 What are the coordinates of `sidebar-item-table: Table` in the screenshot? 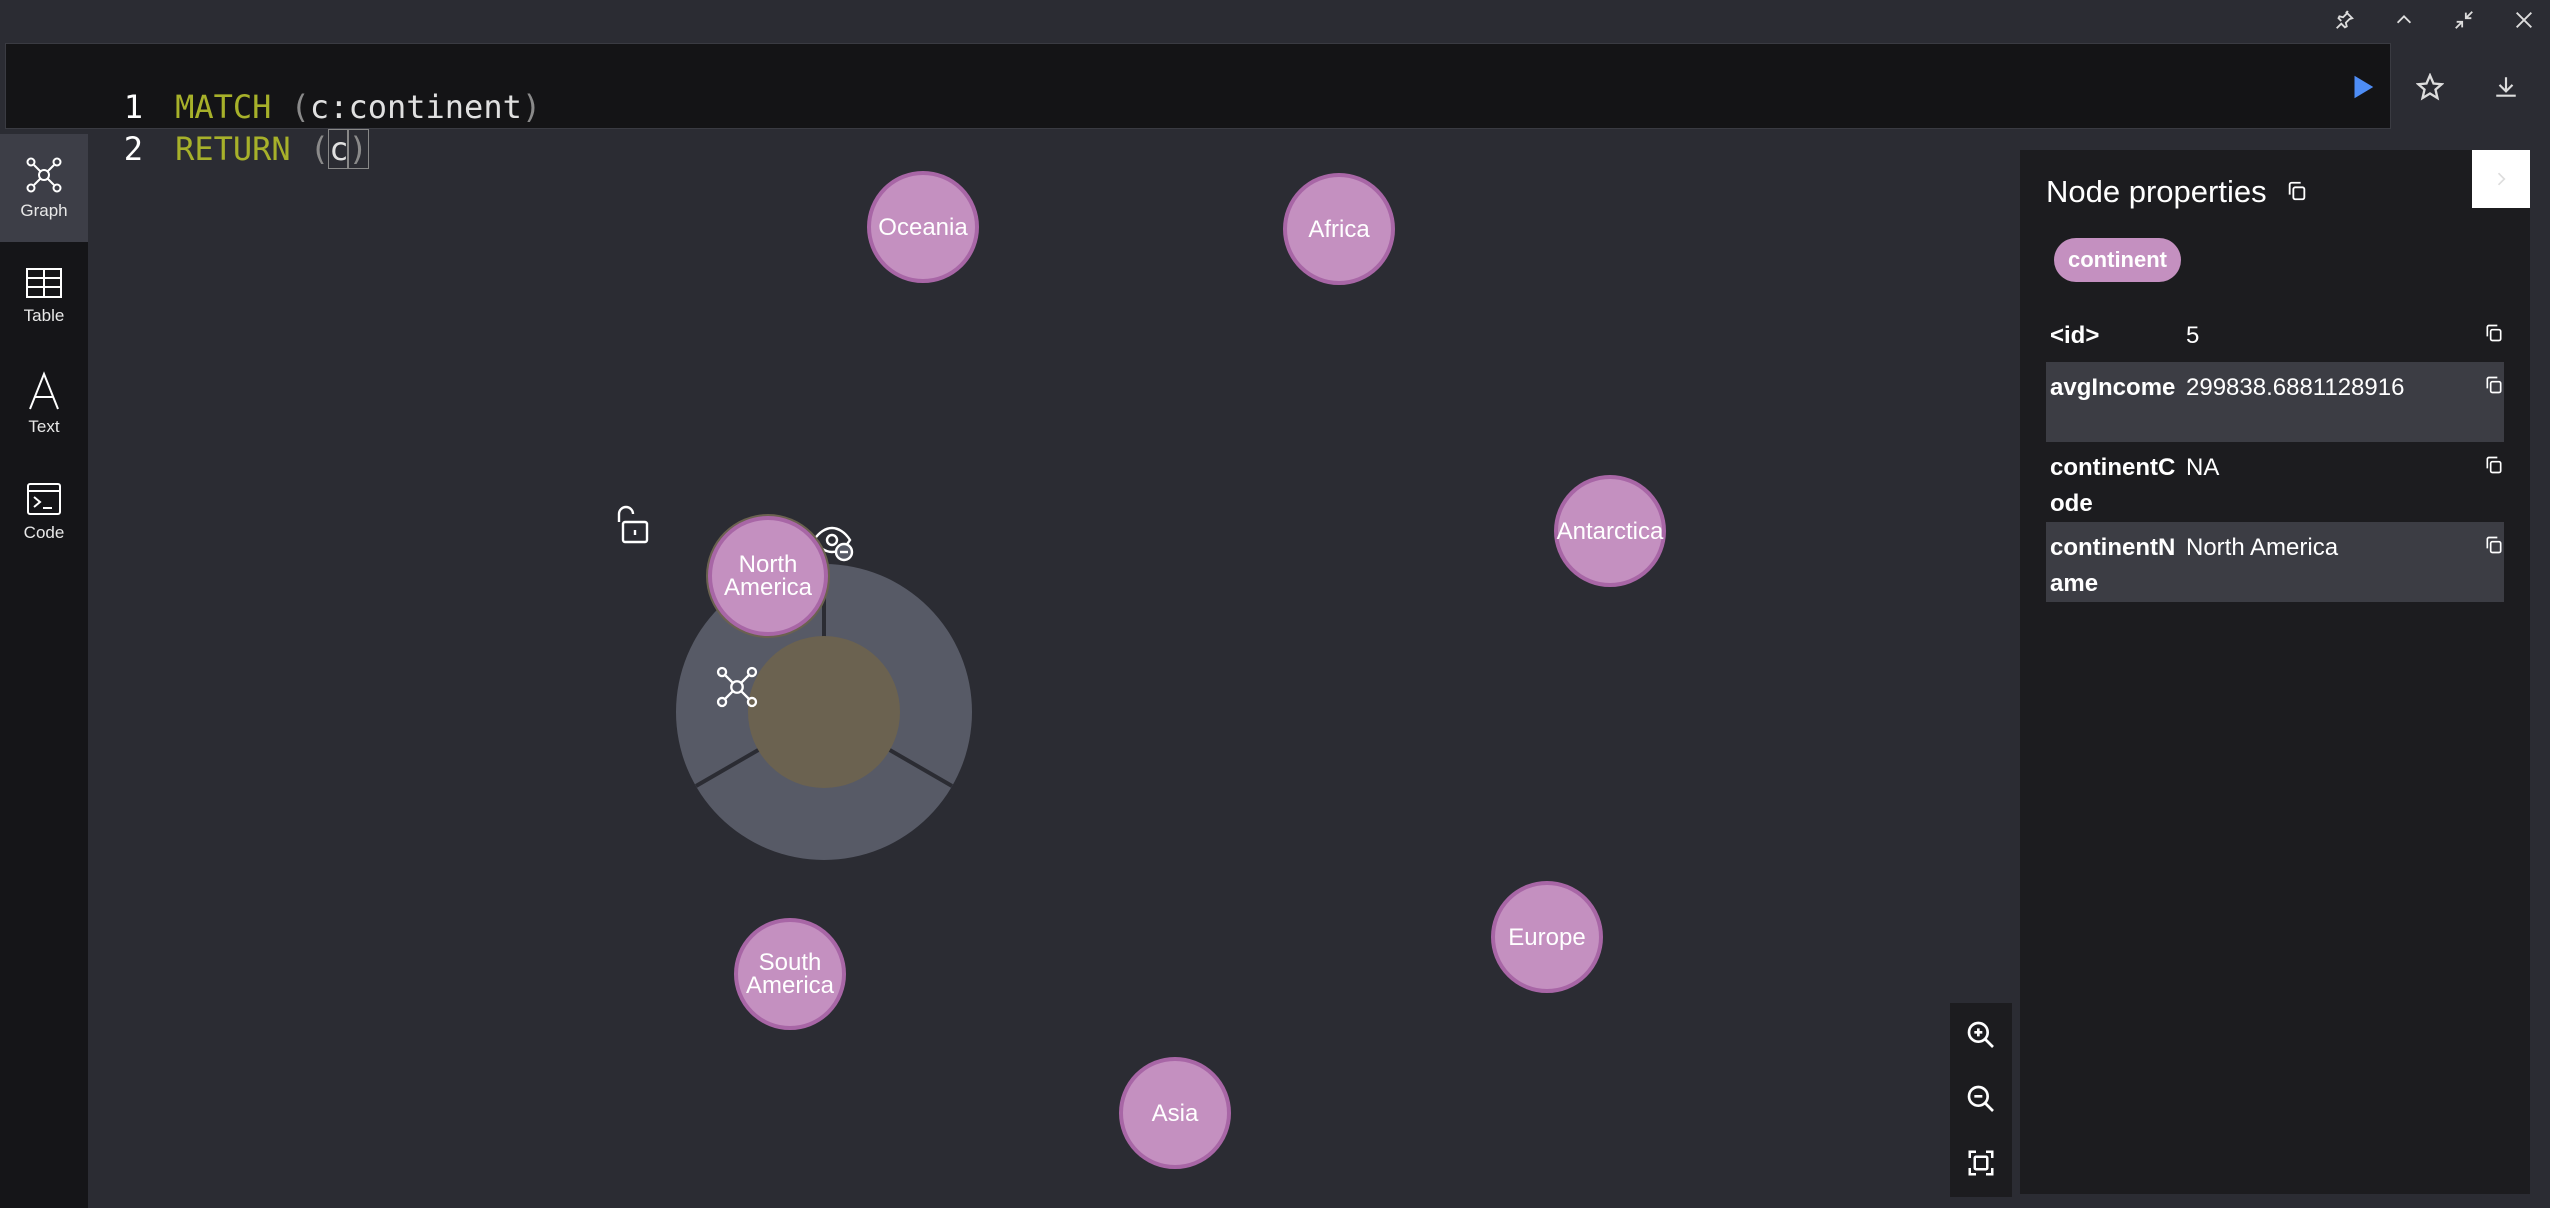 It's located at (44, 296).